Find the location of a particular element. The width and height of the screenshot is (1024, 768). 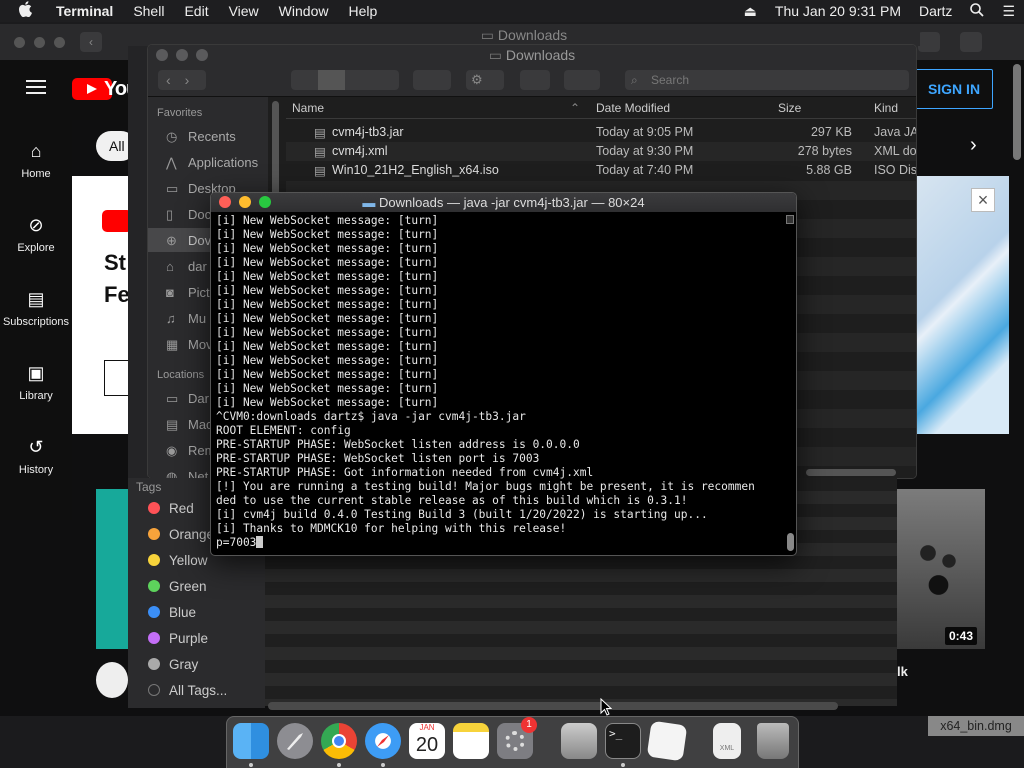

sidebar-item-pictures: ◙ Pict is located at coordinates (188, 292).